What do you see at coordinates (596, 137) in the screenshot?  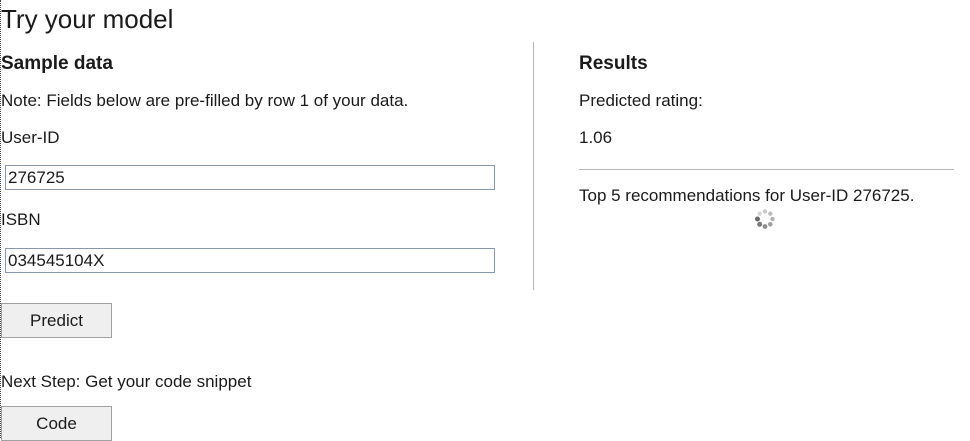 I see `predicted-rating-value: 1.06` at bounding box center [596, 137].